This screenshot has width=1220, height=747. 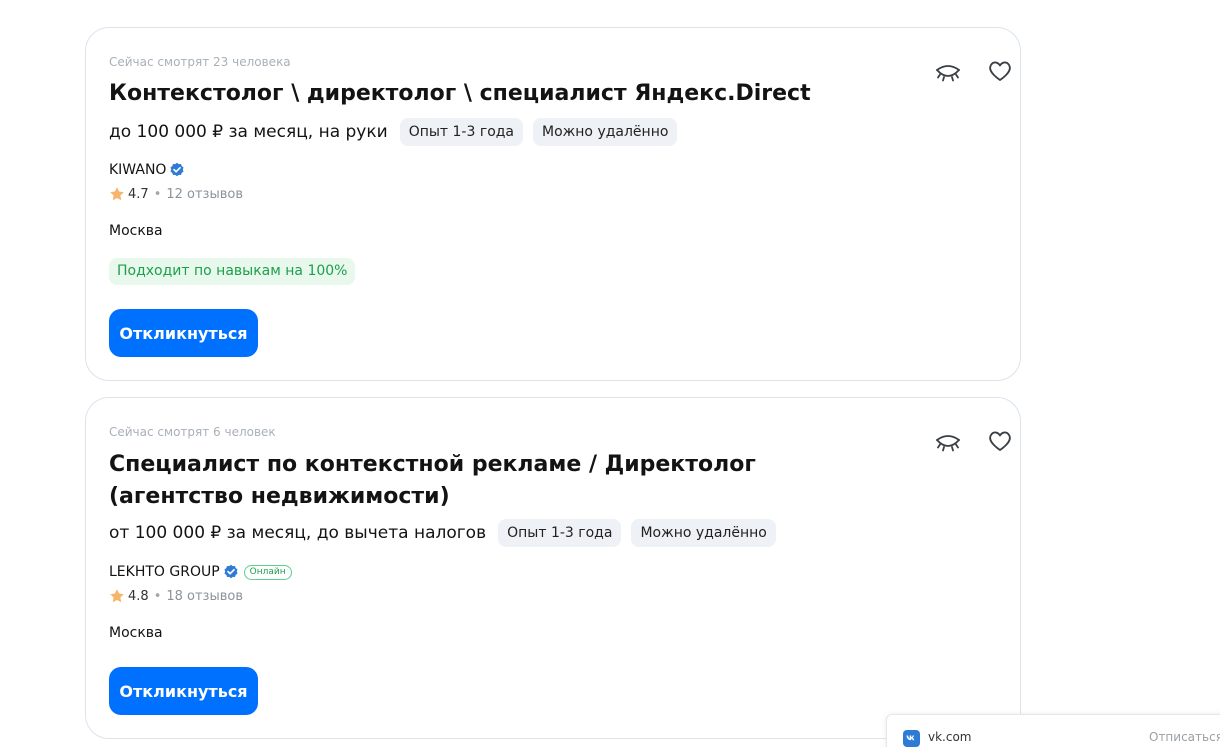 I want to click on viewers-count: Сейчас смотрят 23 человека, so click(x=200, y=62).